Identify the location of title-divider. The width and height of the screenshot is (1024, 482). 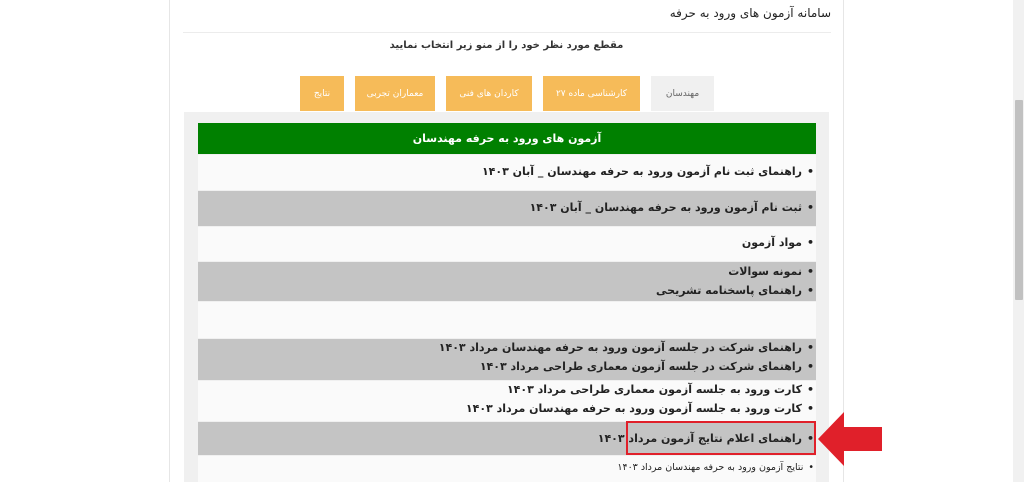
(507, 32).